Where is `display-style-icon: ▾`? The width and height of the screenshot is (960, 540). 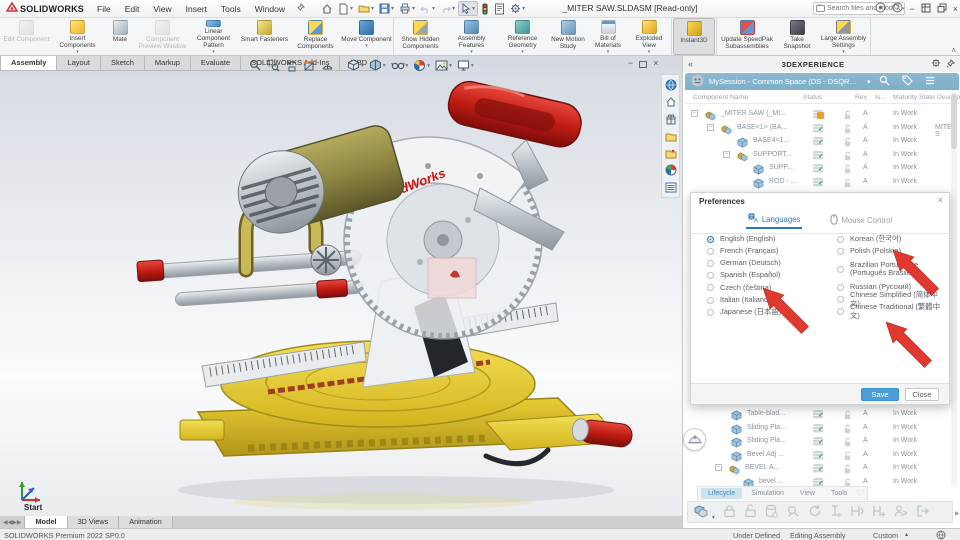
display-style-icon: ▾ is located at coordinates (377, 65).